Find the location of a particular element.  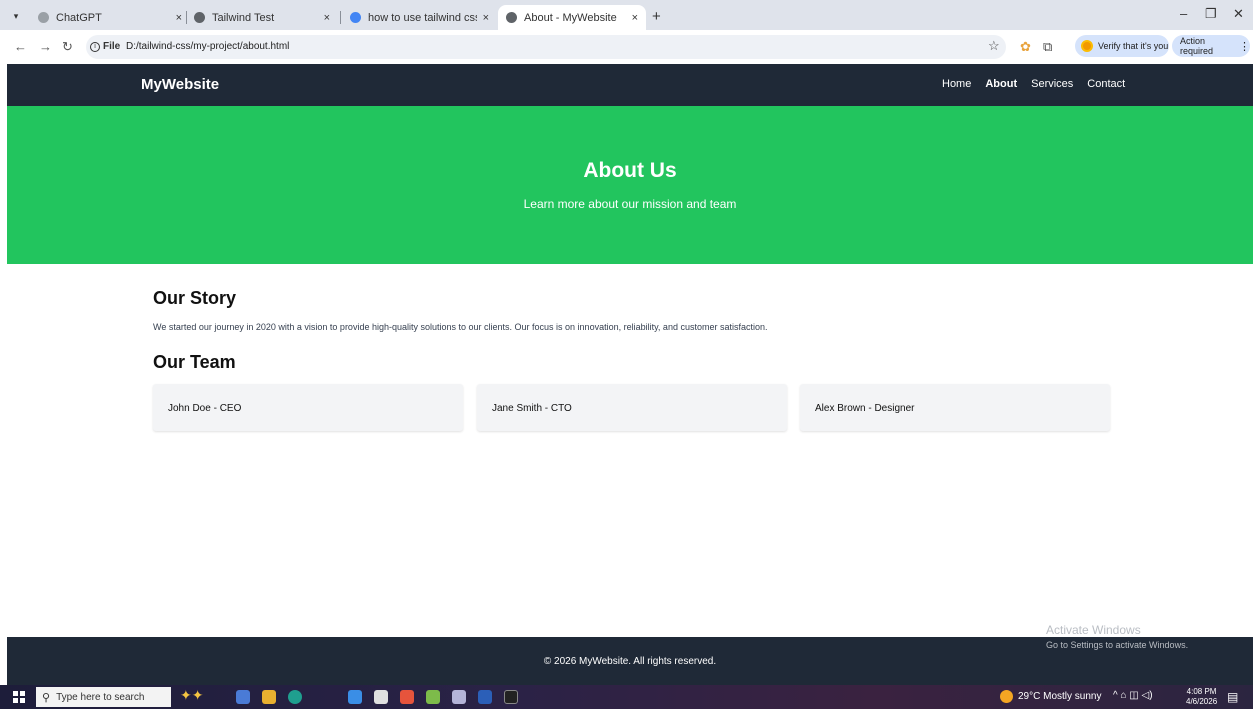

team-member-label: Jane Smith - CTO is located at coordinates (532, 408).